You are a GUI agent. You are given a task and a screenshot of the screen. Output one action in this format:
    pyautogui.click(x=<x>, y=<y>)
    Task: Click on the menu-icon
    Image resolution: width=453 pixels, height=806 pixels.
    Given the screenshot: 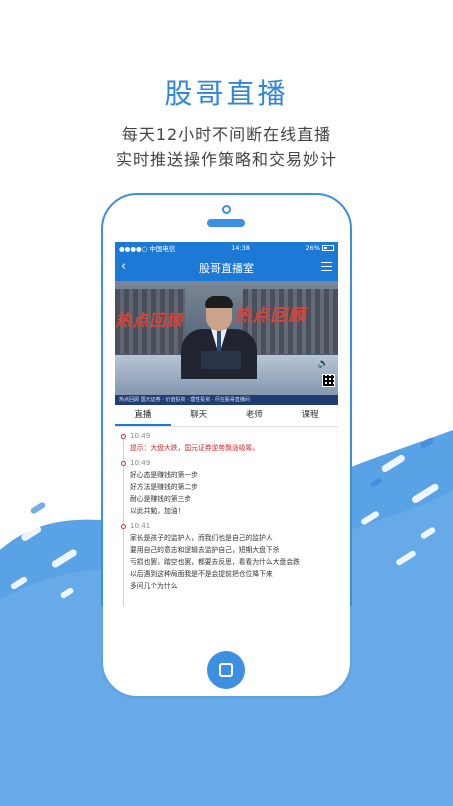 What is the action you would take?
    pyautogui.click(x=326, y=267)
    